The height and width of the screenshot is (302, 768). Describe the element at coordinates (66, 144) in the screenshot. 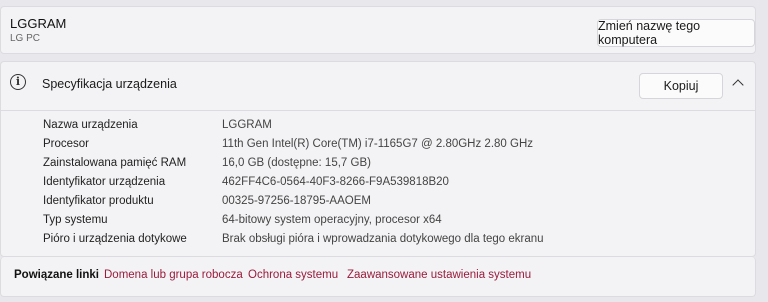

I see `spec-label: Procesor` at that location.